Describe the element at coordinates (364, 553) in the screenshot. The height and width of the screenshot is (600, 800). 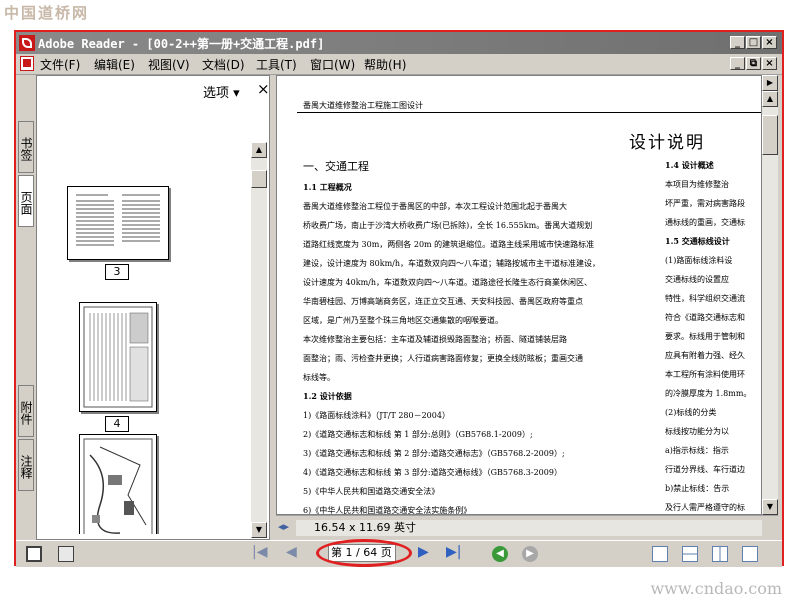
I see `highlight-oval` at that location.